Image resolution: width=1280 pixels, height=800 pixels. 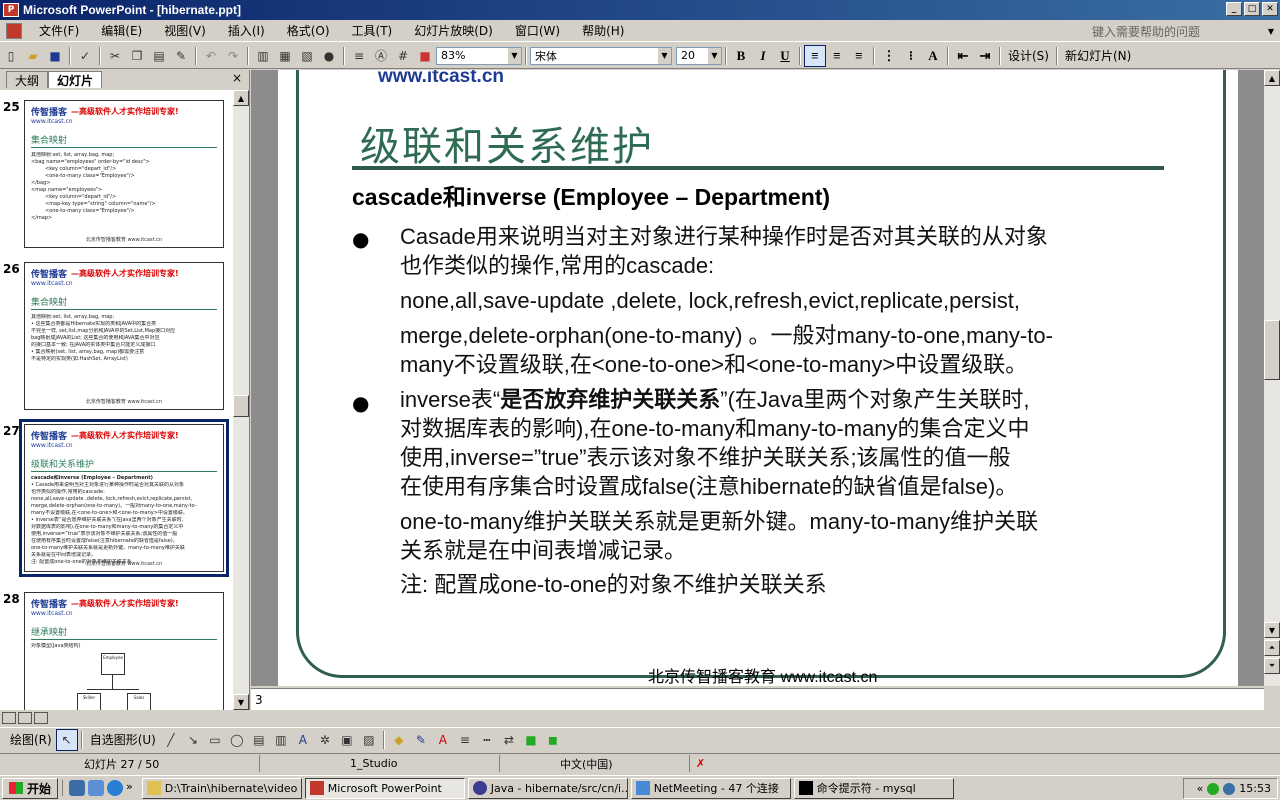 I want to click on paragraph-line: 也作类似的操作,常用的cascade:, so click(x=557, y=265).